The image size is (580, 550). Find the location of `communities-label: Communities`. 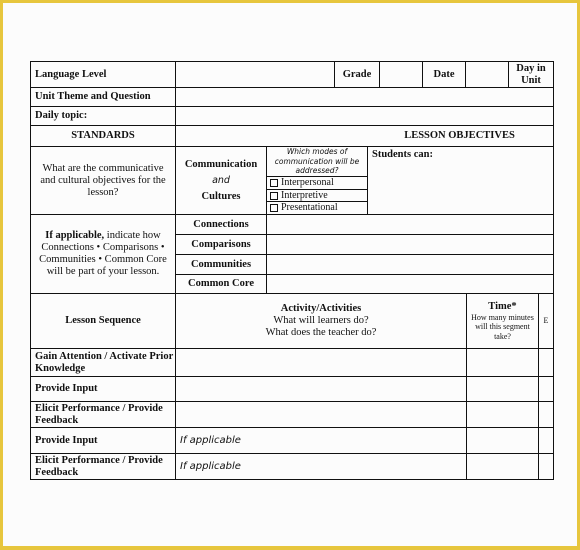

communities-label: Communities is located at coordinates (221, 264).